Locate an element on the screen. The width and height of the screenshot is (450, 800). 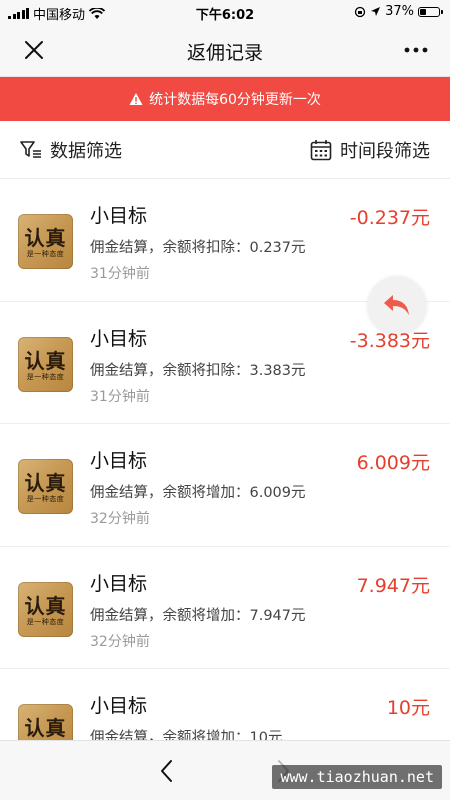
more-dots-icon is located at coordinates (416, 50).